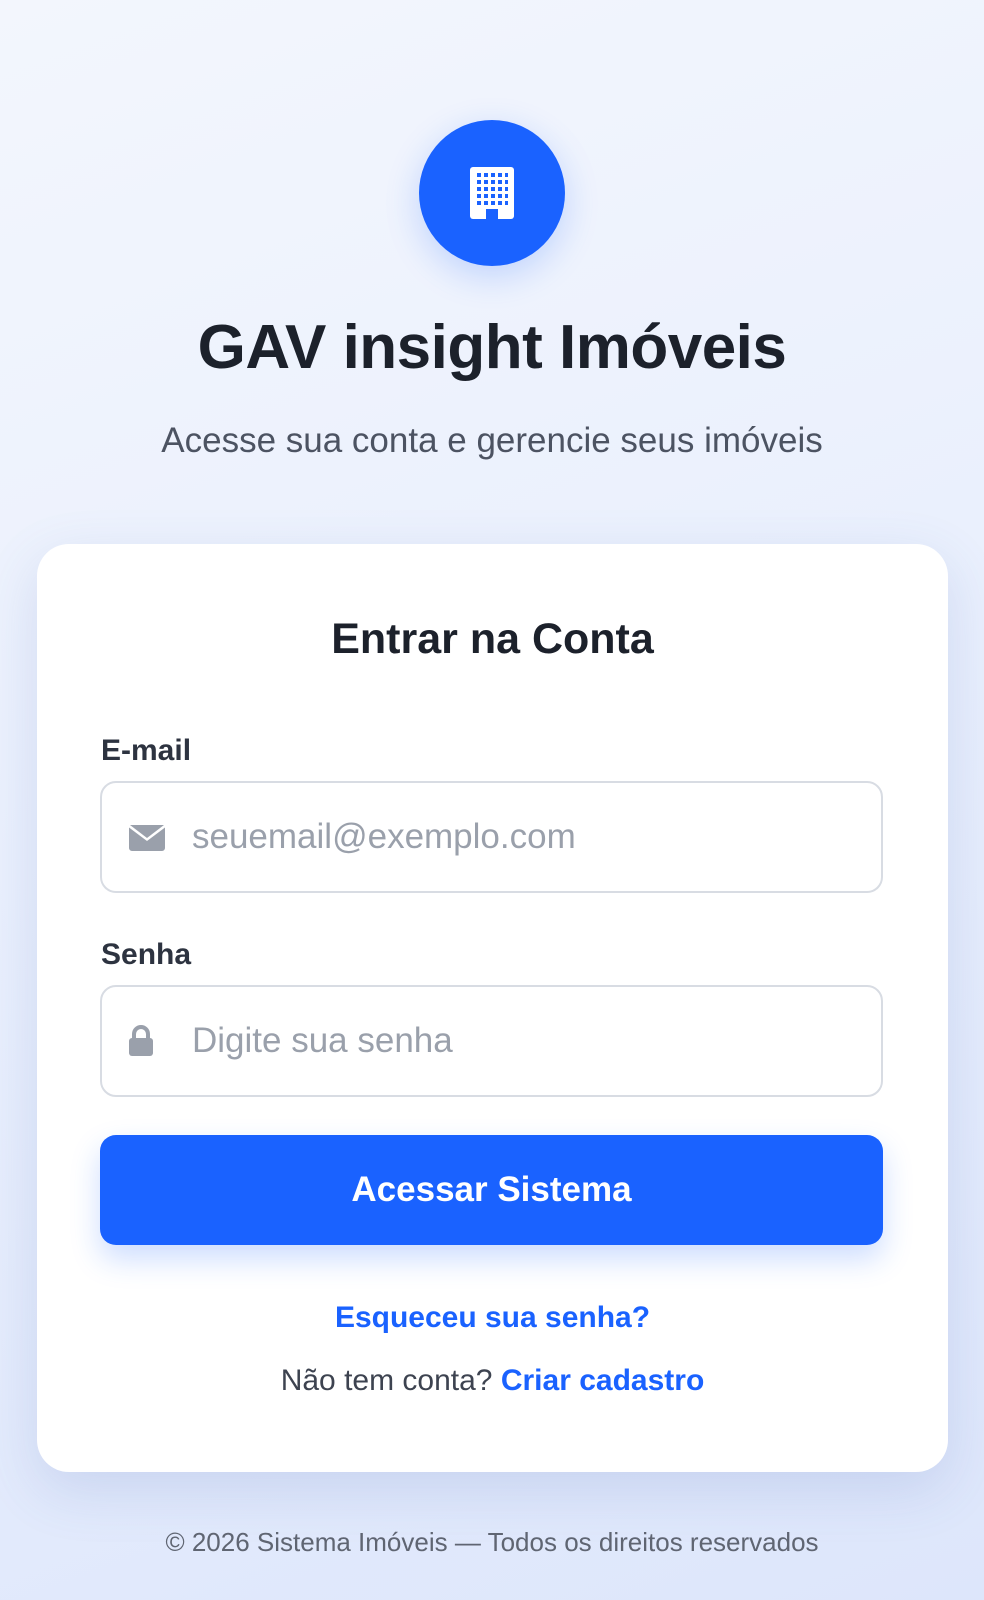  Describe the element at coordinates (602, 1380) in the screenshot. I see `signup-link: Criar cadastro` at that location.